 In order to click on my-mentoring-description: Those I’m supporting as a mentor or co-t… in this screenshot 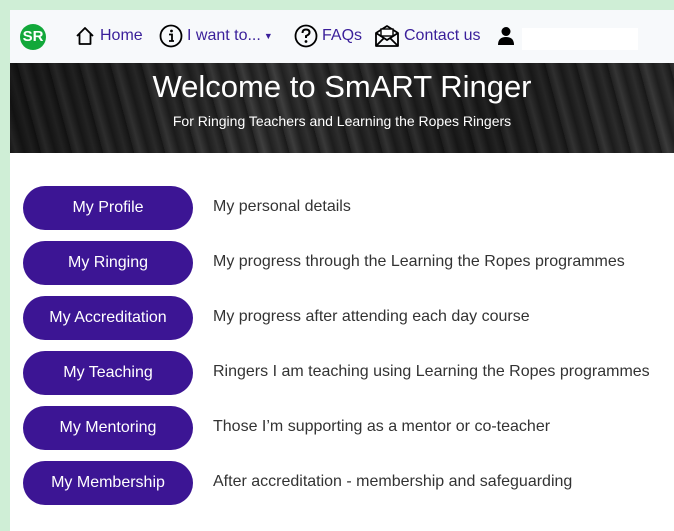, I will do `click(382, 426)`.